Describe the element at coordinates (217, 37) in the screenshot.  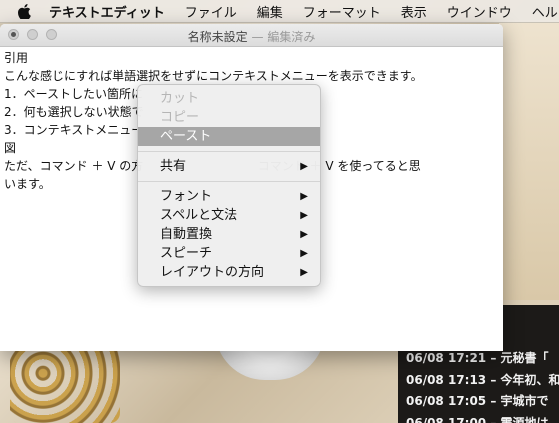
I see `document-name: 名称未設定` at that location.